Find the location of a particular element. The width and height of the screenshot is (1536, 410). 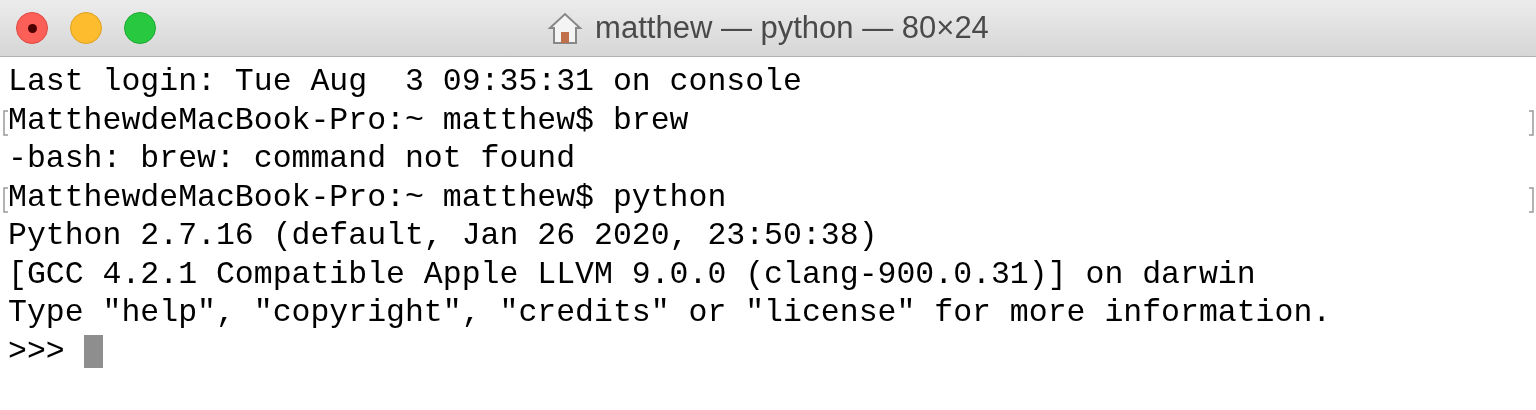

terminal-line: Type "help", "copyright", "credits" or "license" for more information. is located at coordinates (670, 312).